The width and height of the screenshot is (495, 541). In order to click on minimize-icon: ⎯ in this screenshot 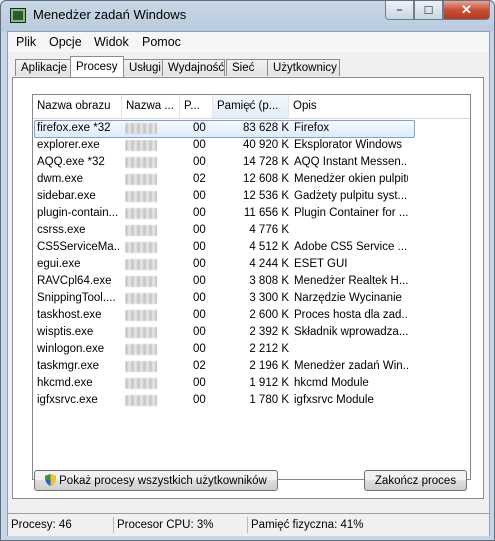, I will do `click(399, 9)`.